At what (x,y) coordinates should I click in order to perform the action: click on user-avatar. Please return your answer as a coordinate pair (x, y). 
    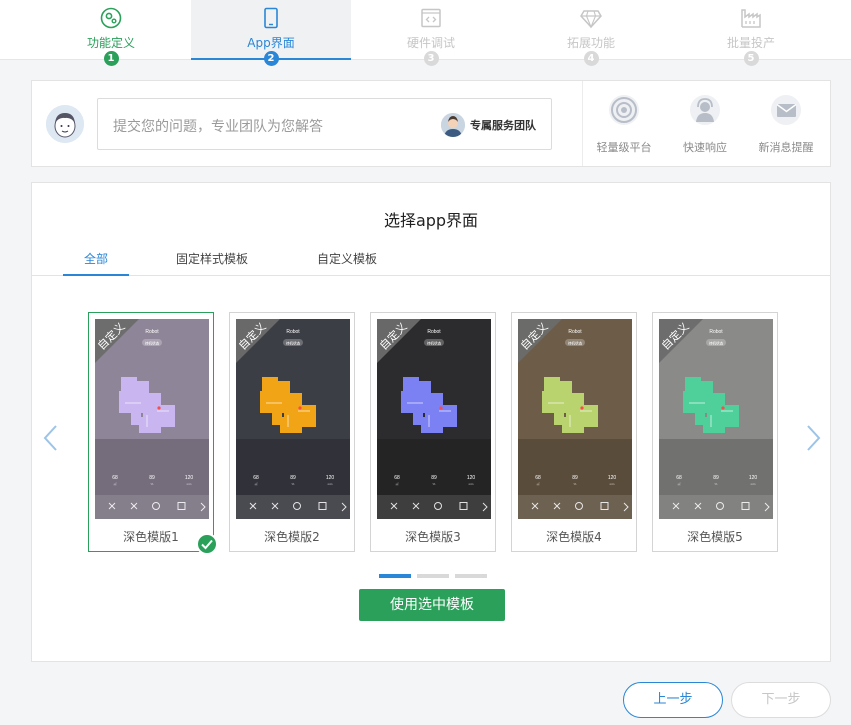
    Looking at the image, I should click on (65, 124).